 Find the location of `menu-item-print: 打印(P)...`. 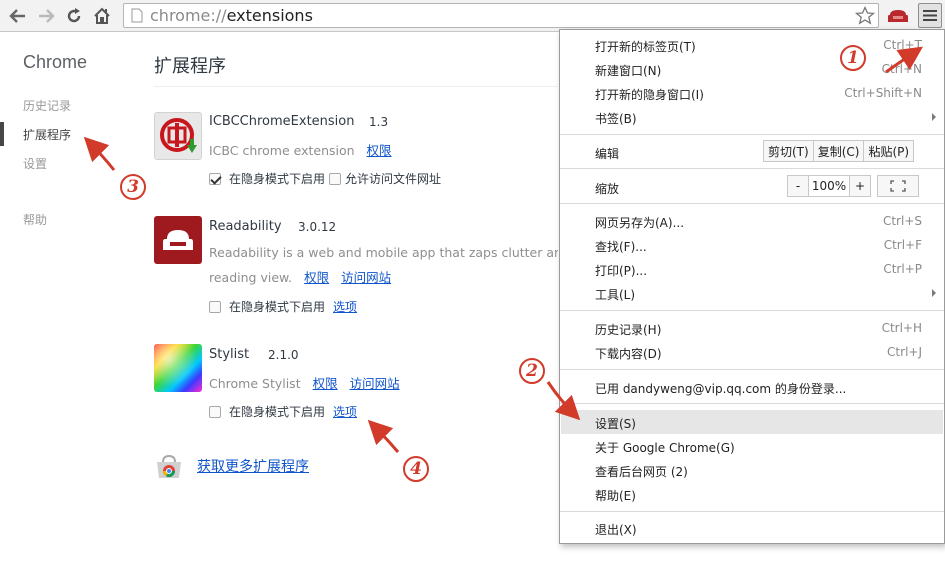

menu-item-print: 打印(P)... is located at coordinates (621, 270).